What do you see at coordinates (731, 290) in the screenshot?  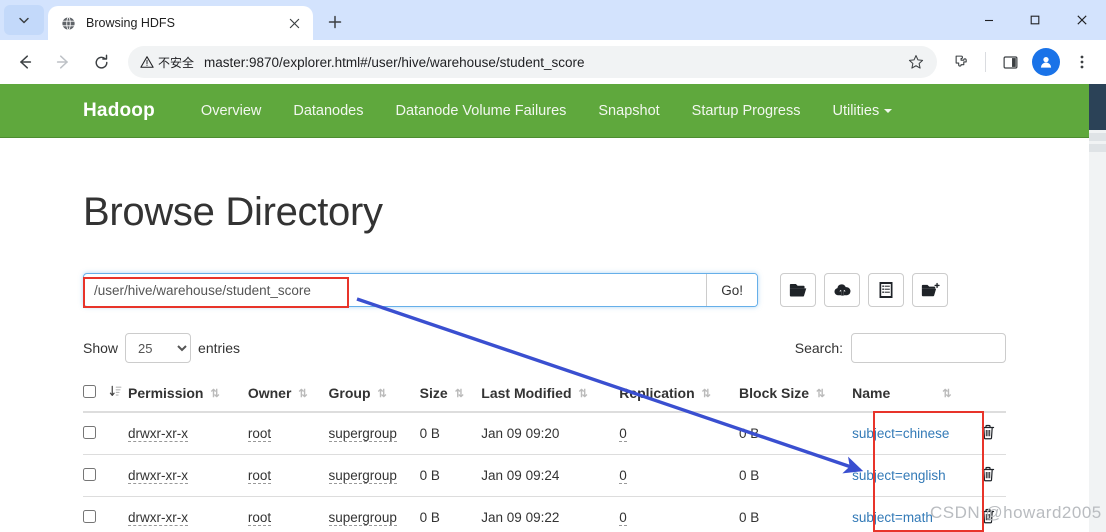 I see `go-button: Go!` at bounding box center [731, 290].